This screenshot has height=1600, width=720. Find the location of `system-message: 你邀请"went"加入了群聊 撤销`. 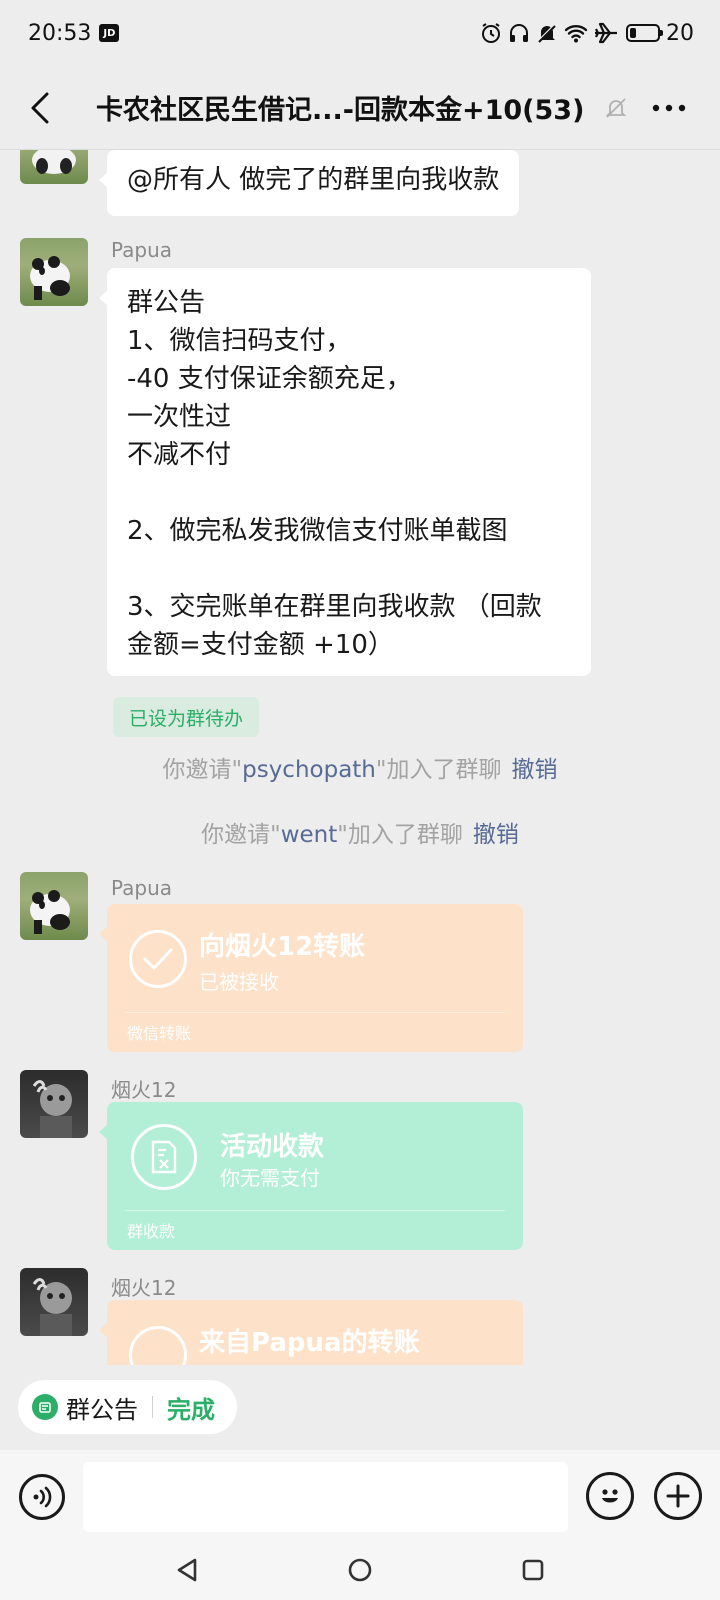

system-message: 你邀请"went"加入了群聊 撤销 is located at coordinates (360, 832).